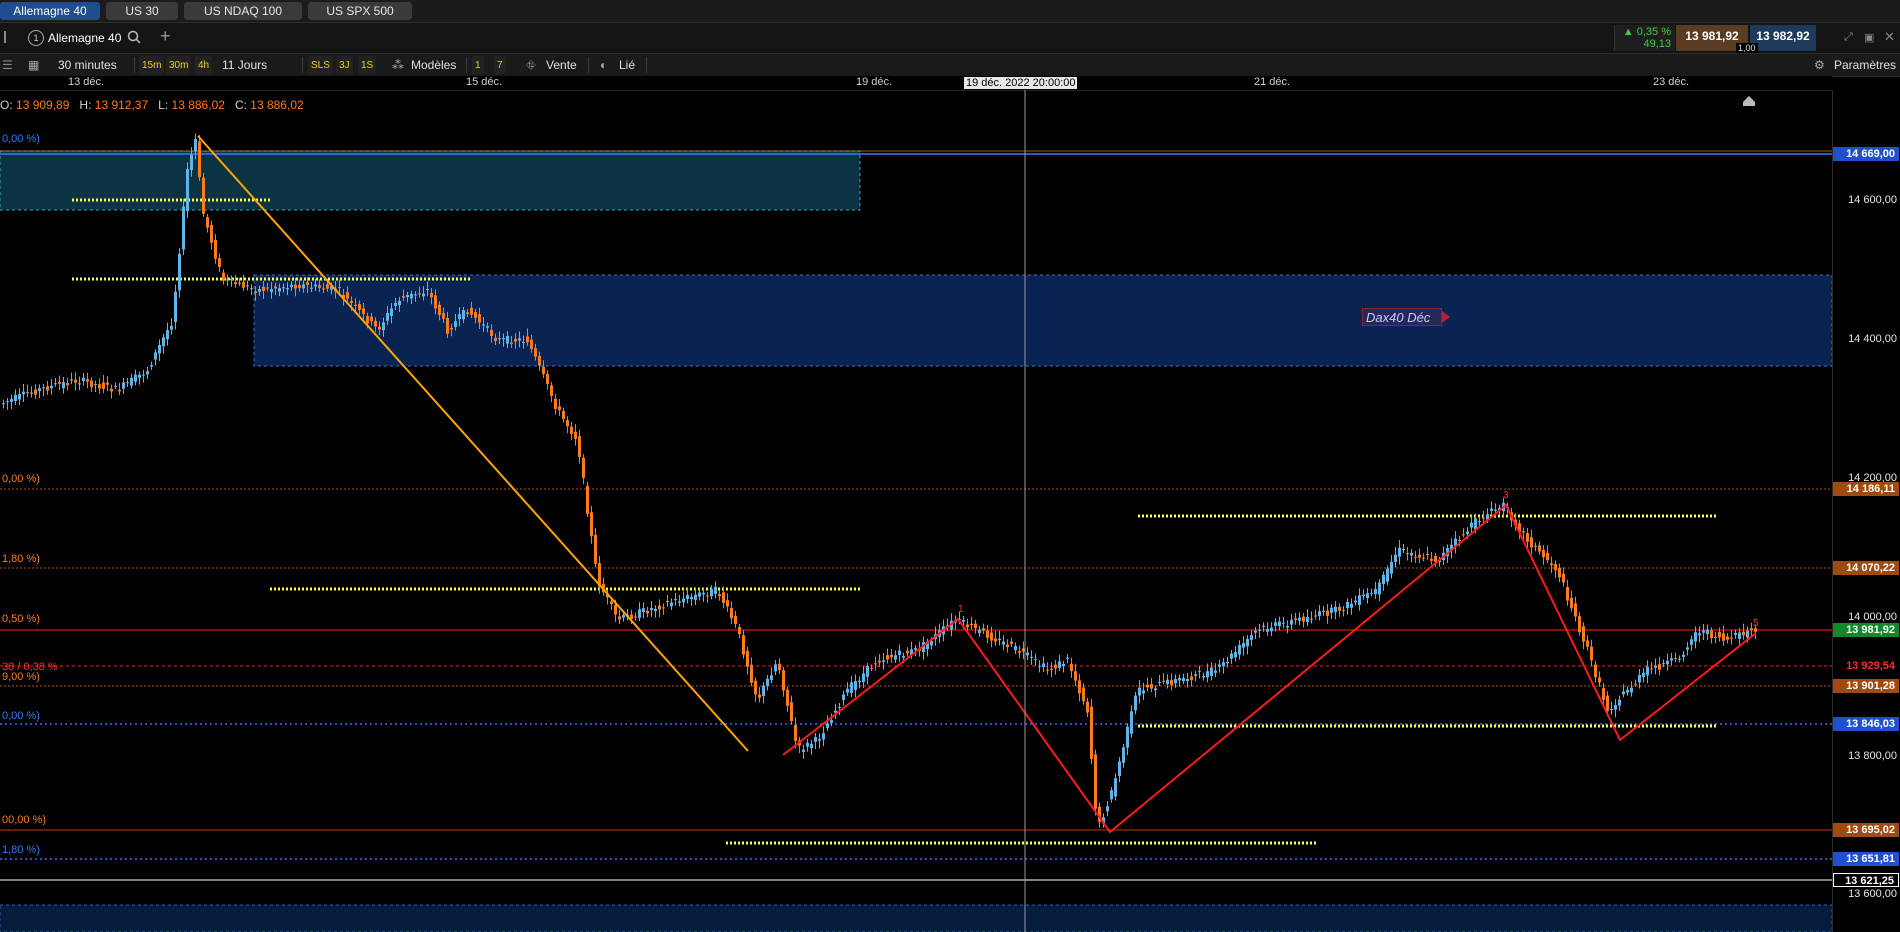 This screenshot has height=932, width=1900. What do you see at coordinates (204, 65) in the screenshot?
I see `btn-4h: 4h` at bounding box center [204, 65].